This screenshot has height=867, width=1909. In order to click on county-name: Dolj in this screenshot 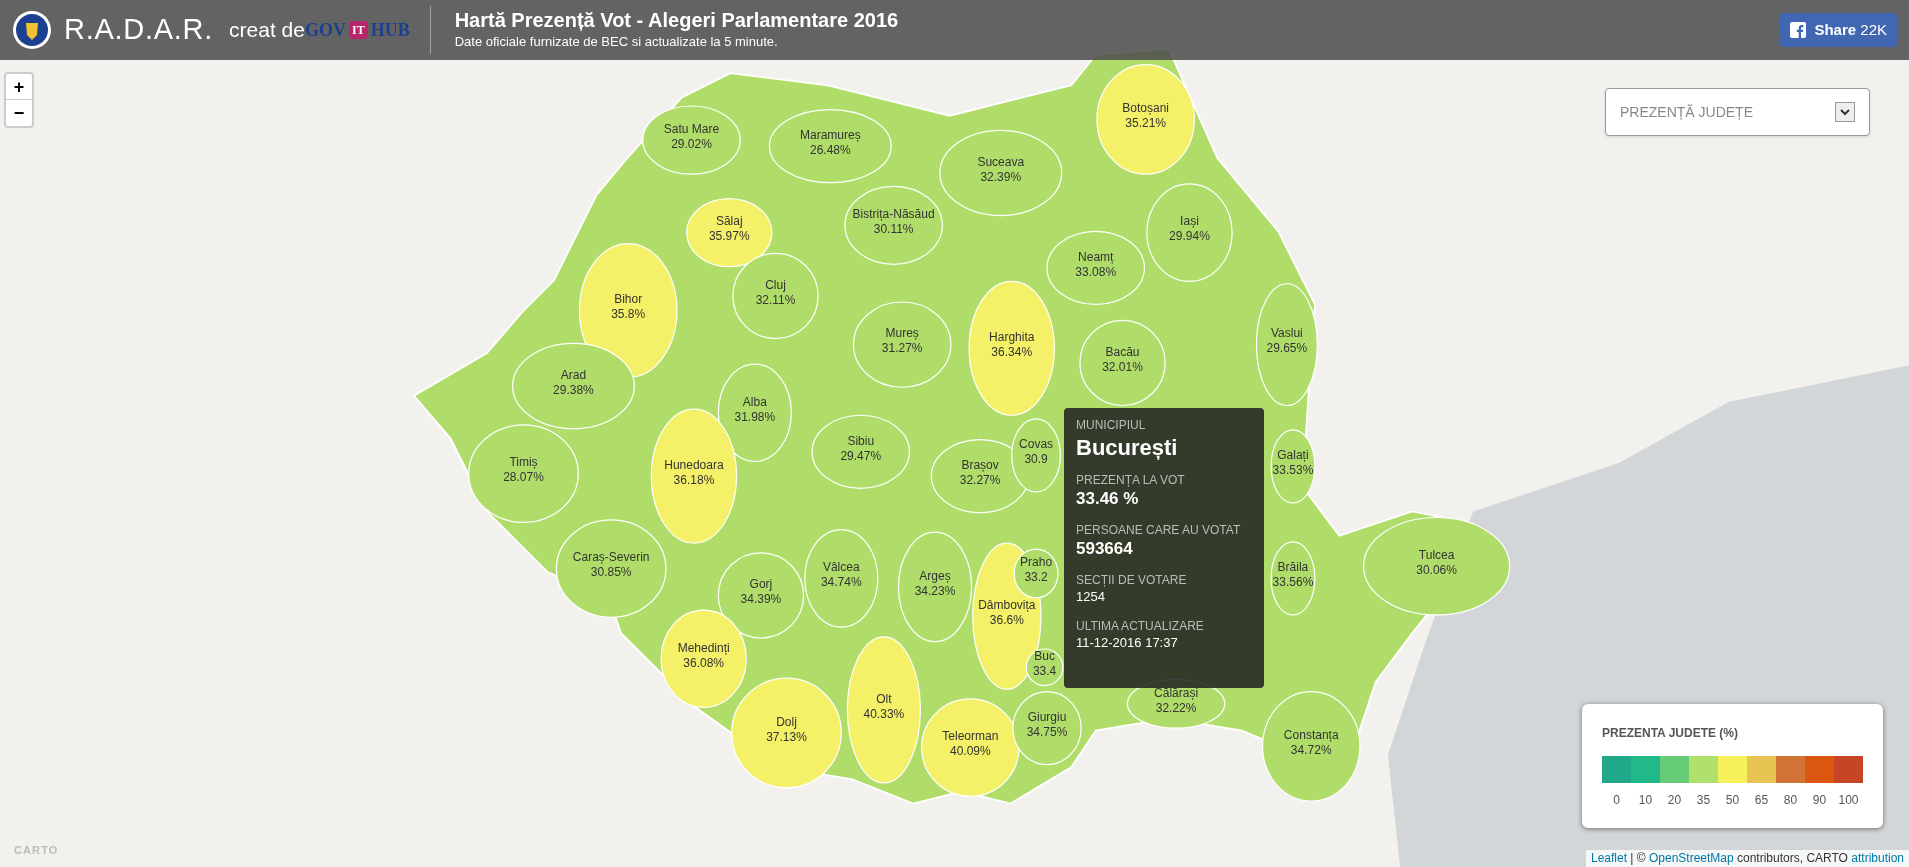, I will do `click(786, 722)`.